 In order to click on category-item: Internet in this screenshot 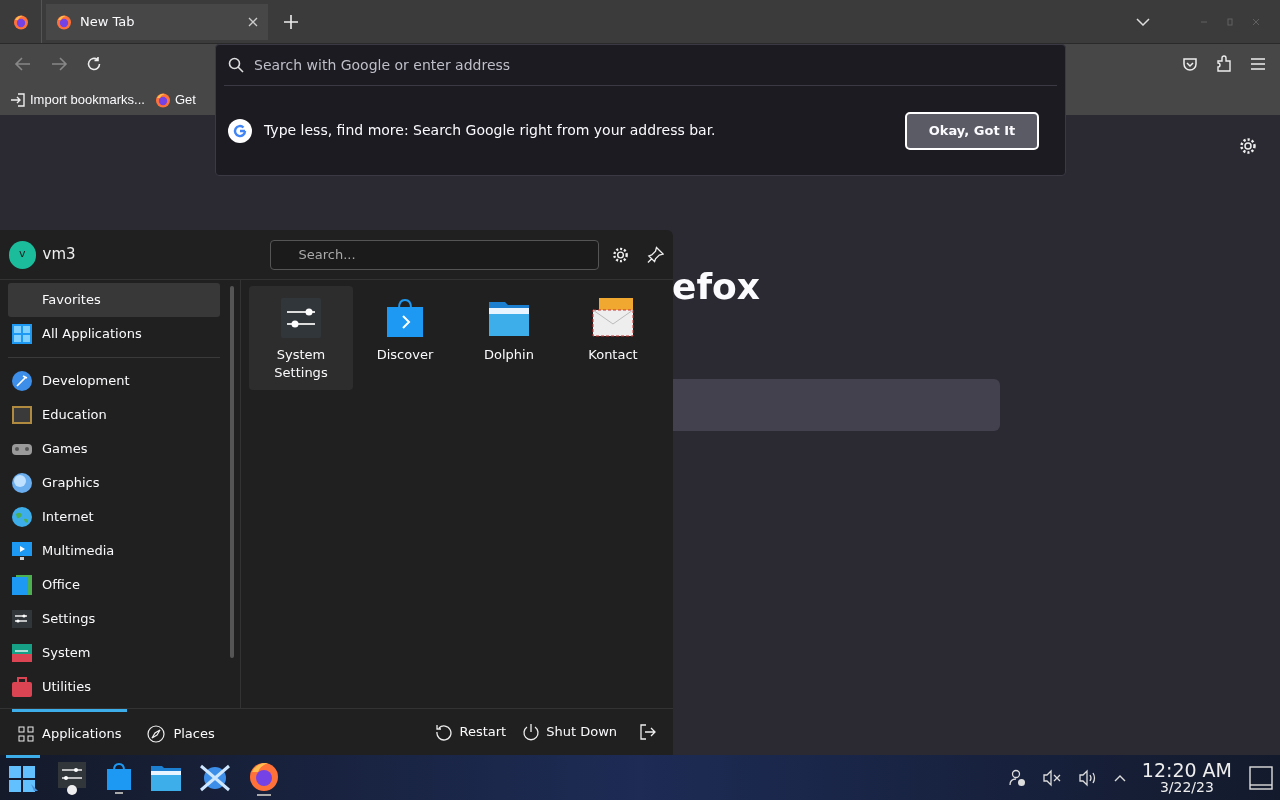, I will do `click(114, 517)`.